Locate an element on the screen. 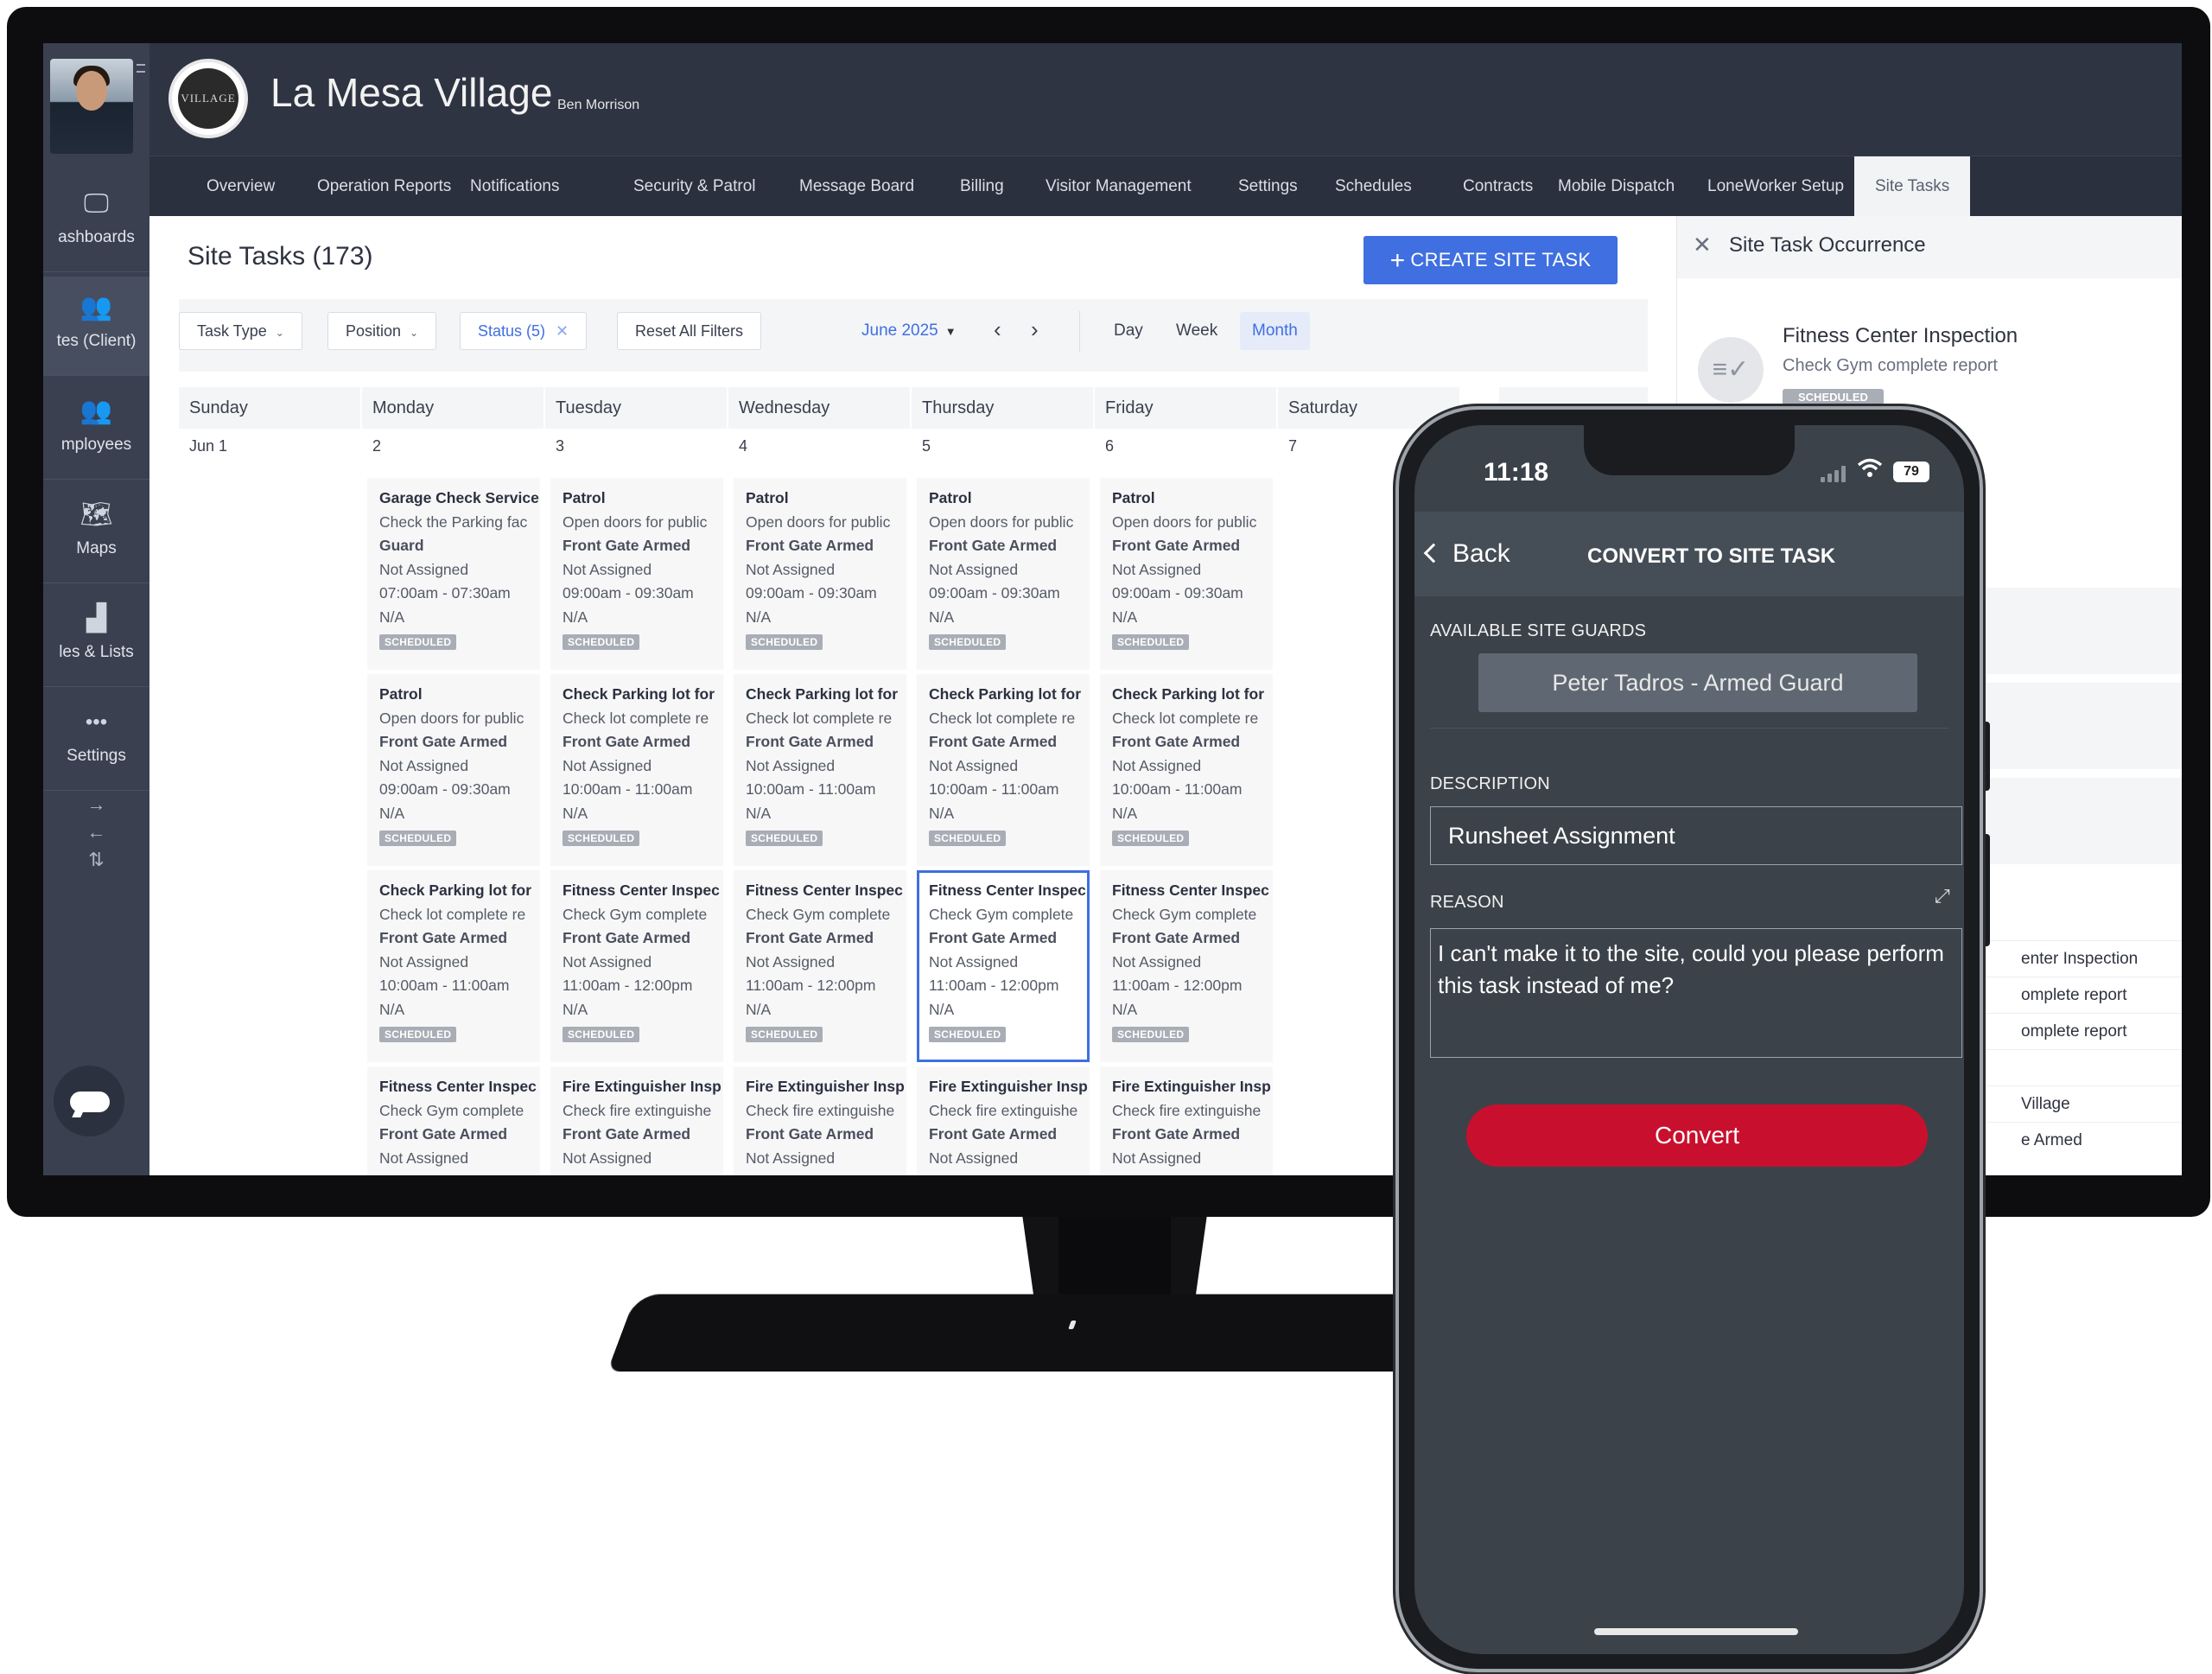 The image size is (2212, 1674). wifi-icon is located at coordinates (1870, 471).